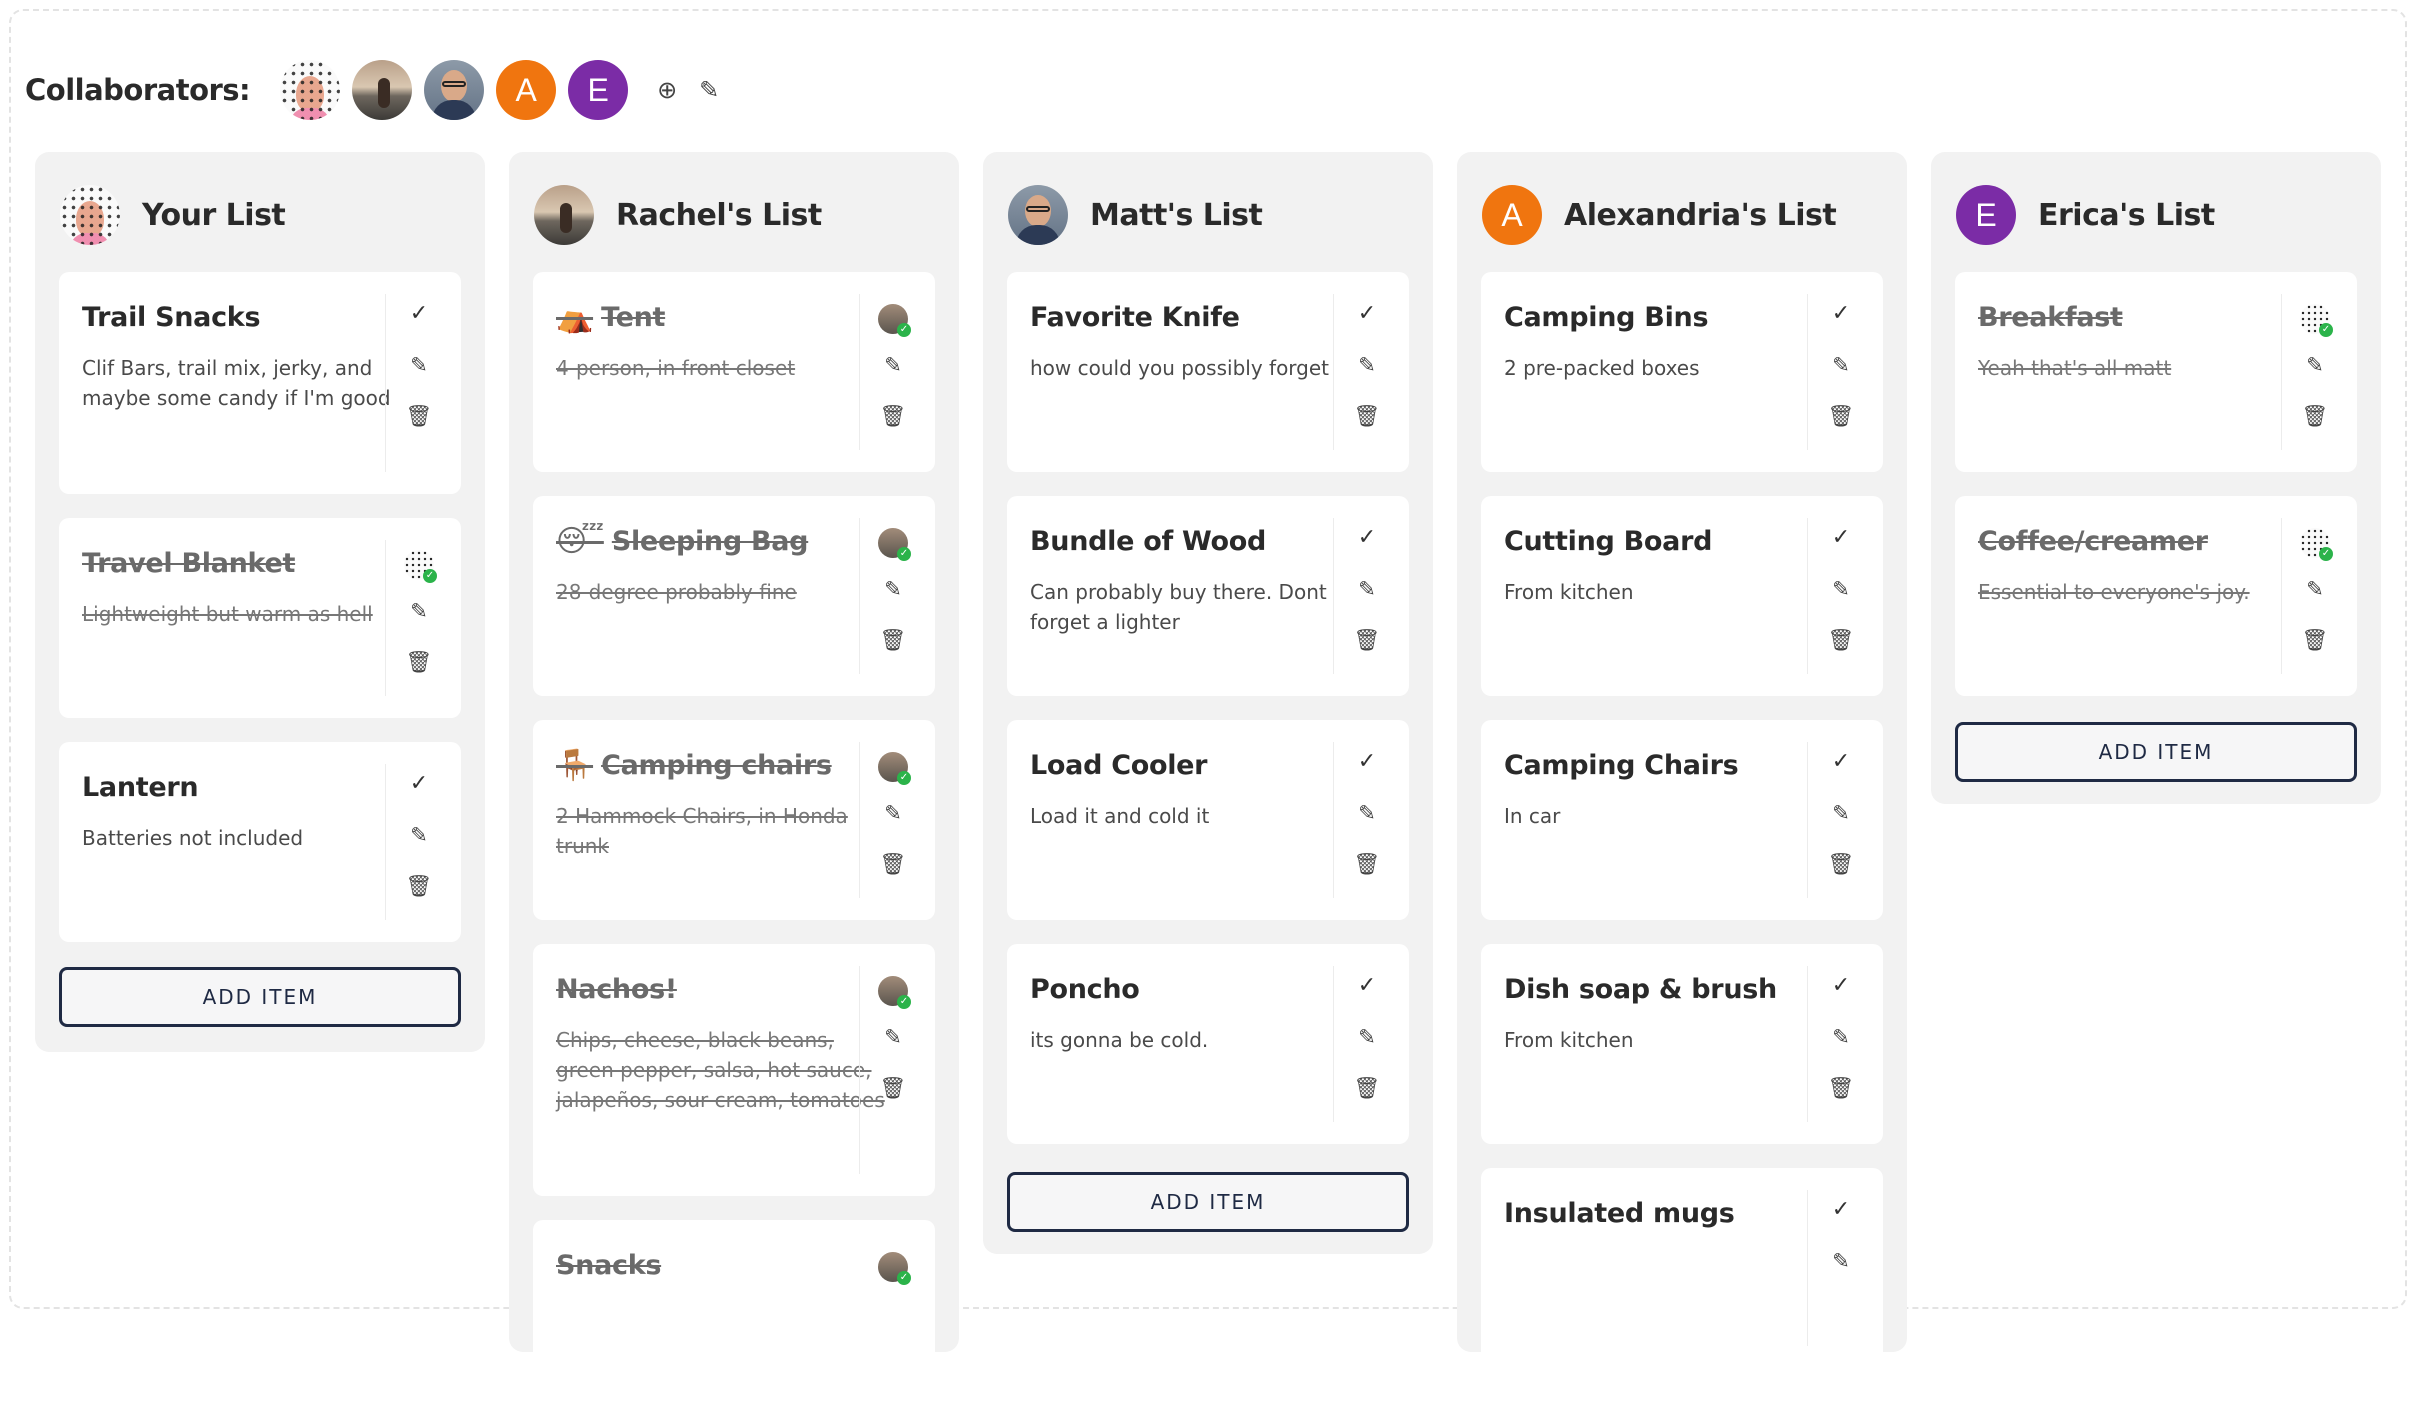  I want to click on item-desc: Load it and cold it, so click(1120, 816).